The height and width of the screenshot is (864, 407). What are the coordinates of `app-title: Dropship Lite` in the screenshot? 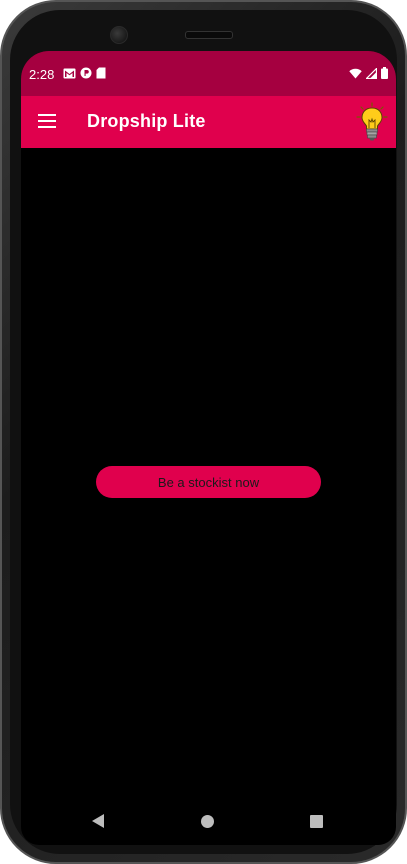 It's located at (146, 121).